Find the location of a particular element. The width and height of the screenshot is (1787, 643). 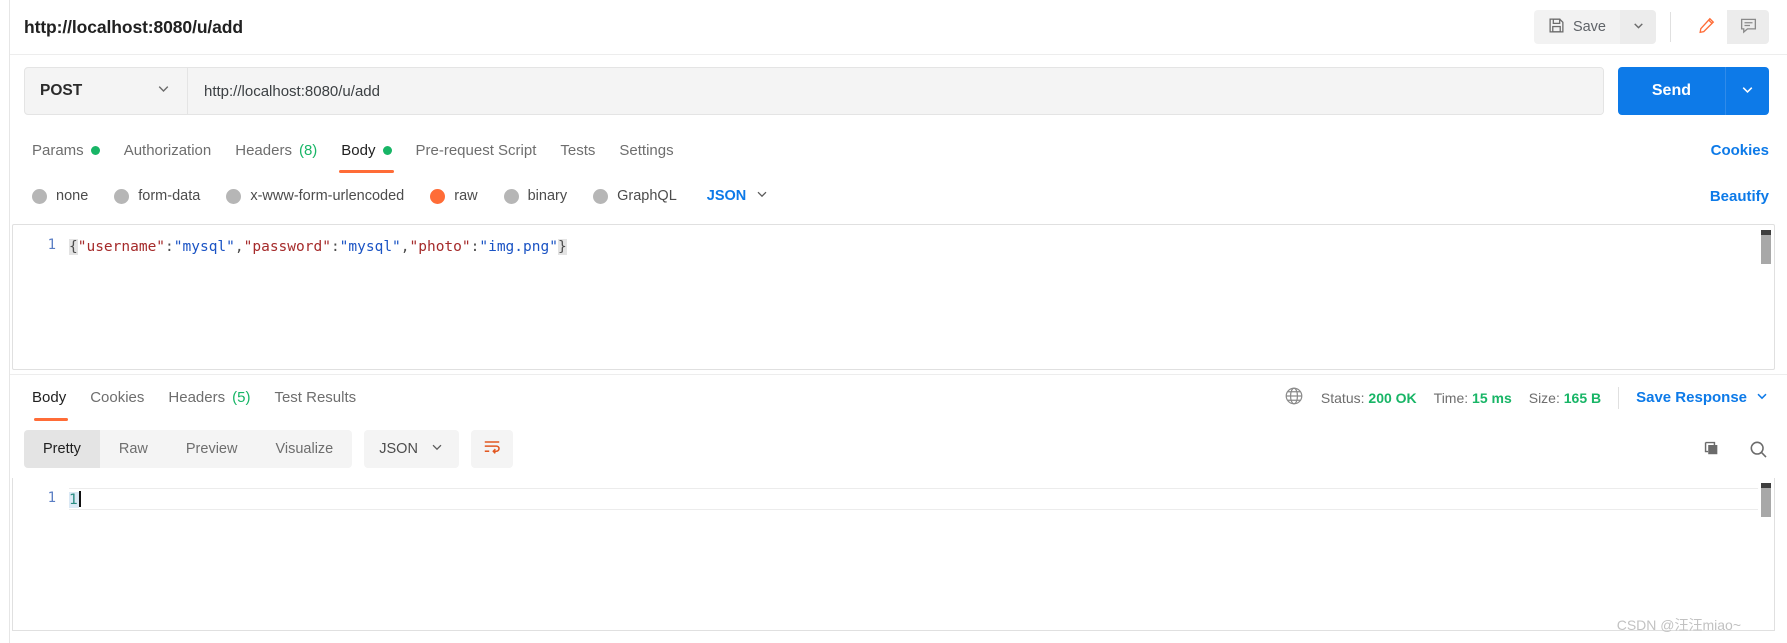

time-value: 15 ms is located at coordinates (1492, 397).